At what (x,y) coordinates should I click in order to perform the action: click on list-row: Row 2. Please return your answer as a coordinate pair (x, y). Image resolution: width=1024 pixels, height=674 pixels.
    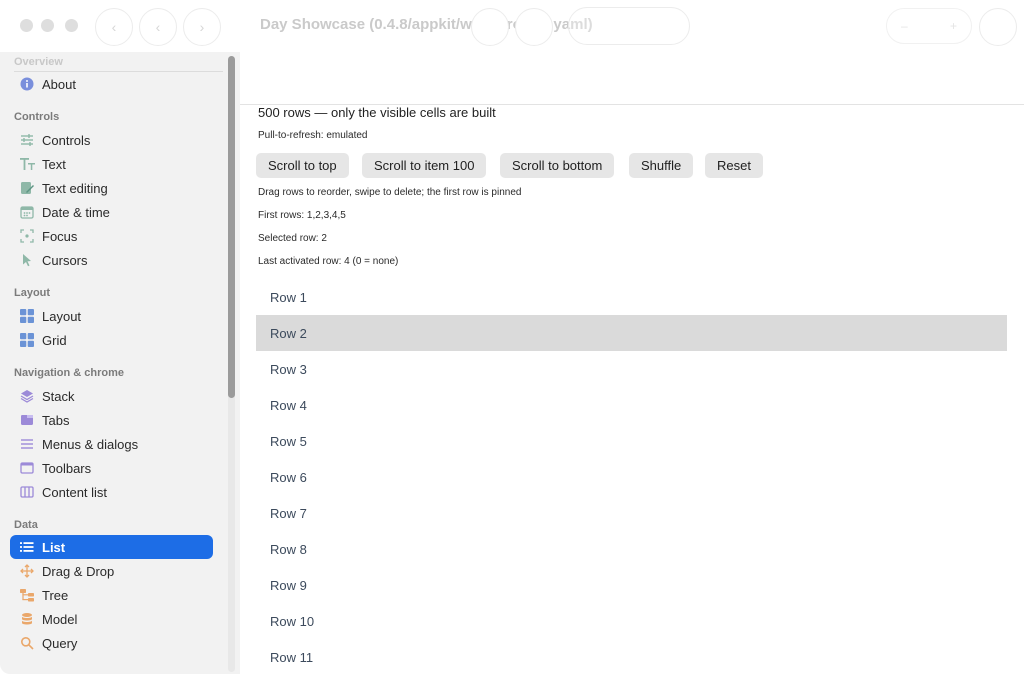
    Looking at the image, I should click on (631, 333).